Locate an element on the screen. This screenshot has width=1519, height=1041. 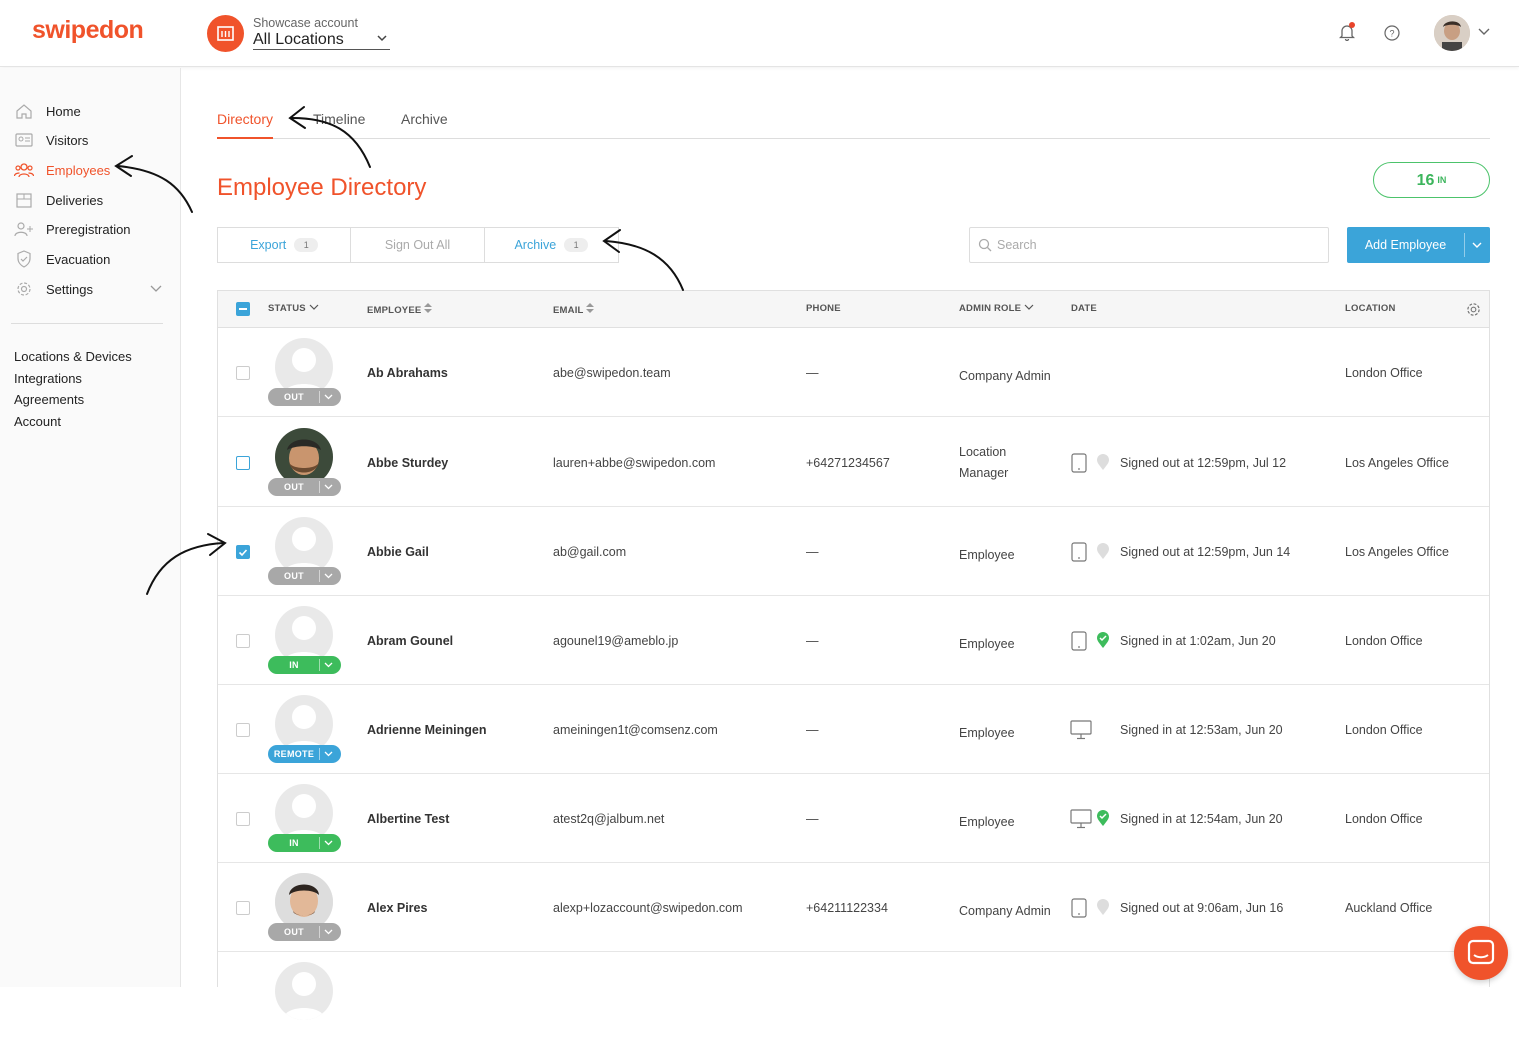
employee-name: Abbie Gail is located at coordinates (398, 552).